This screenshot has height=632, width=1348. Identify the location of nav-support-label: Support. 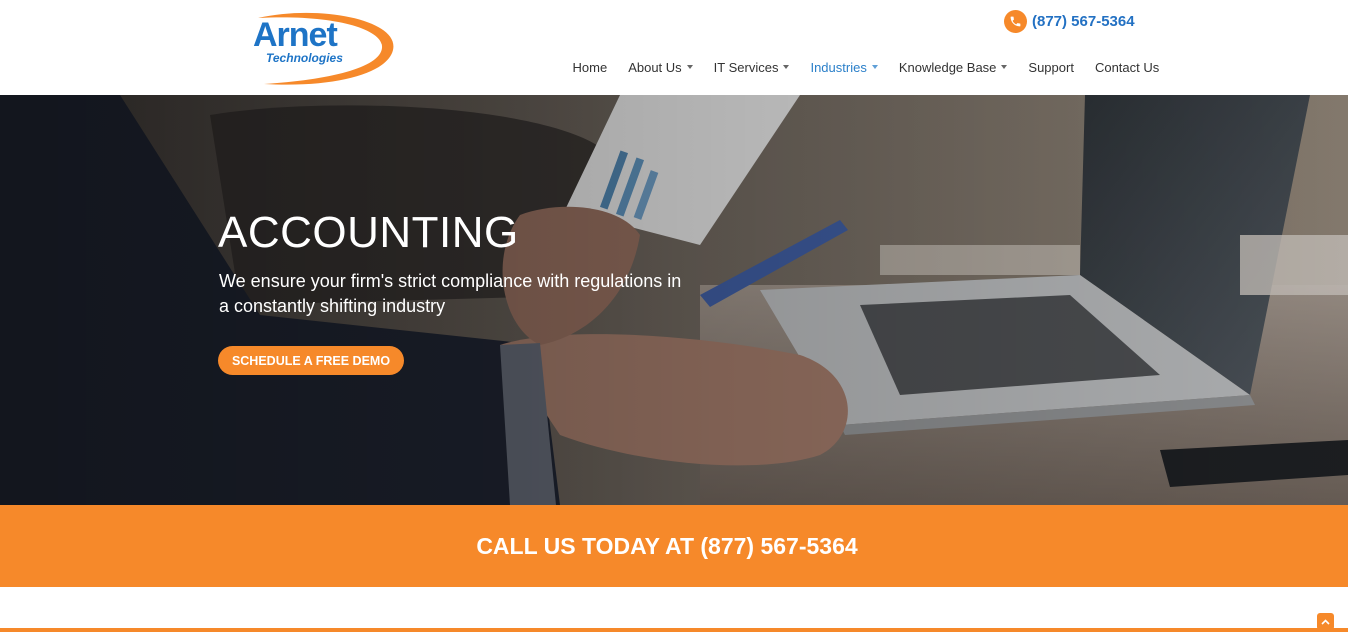
(1051, 67).